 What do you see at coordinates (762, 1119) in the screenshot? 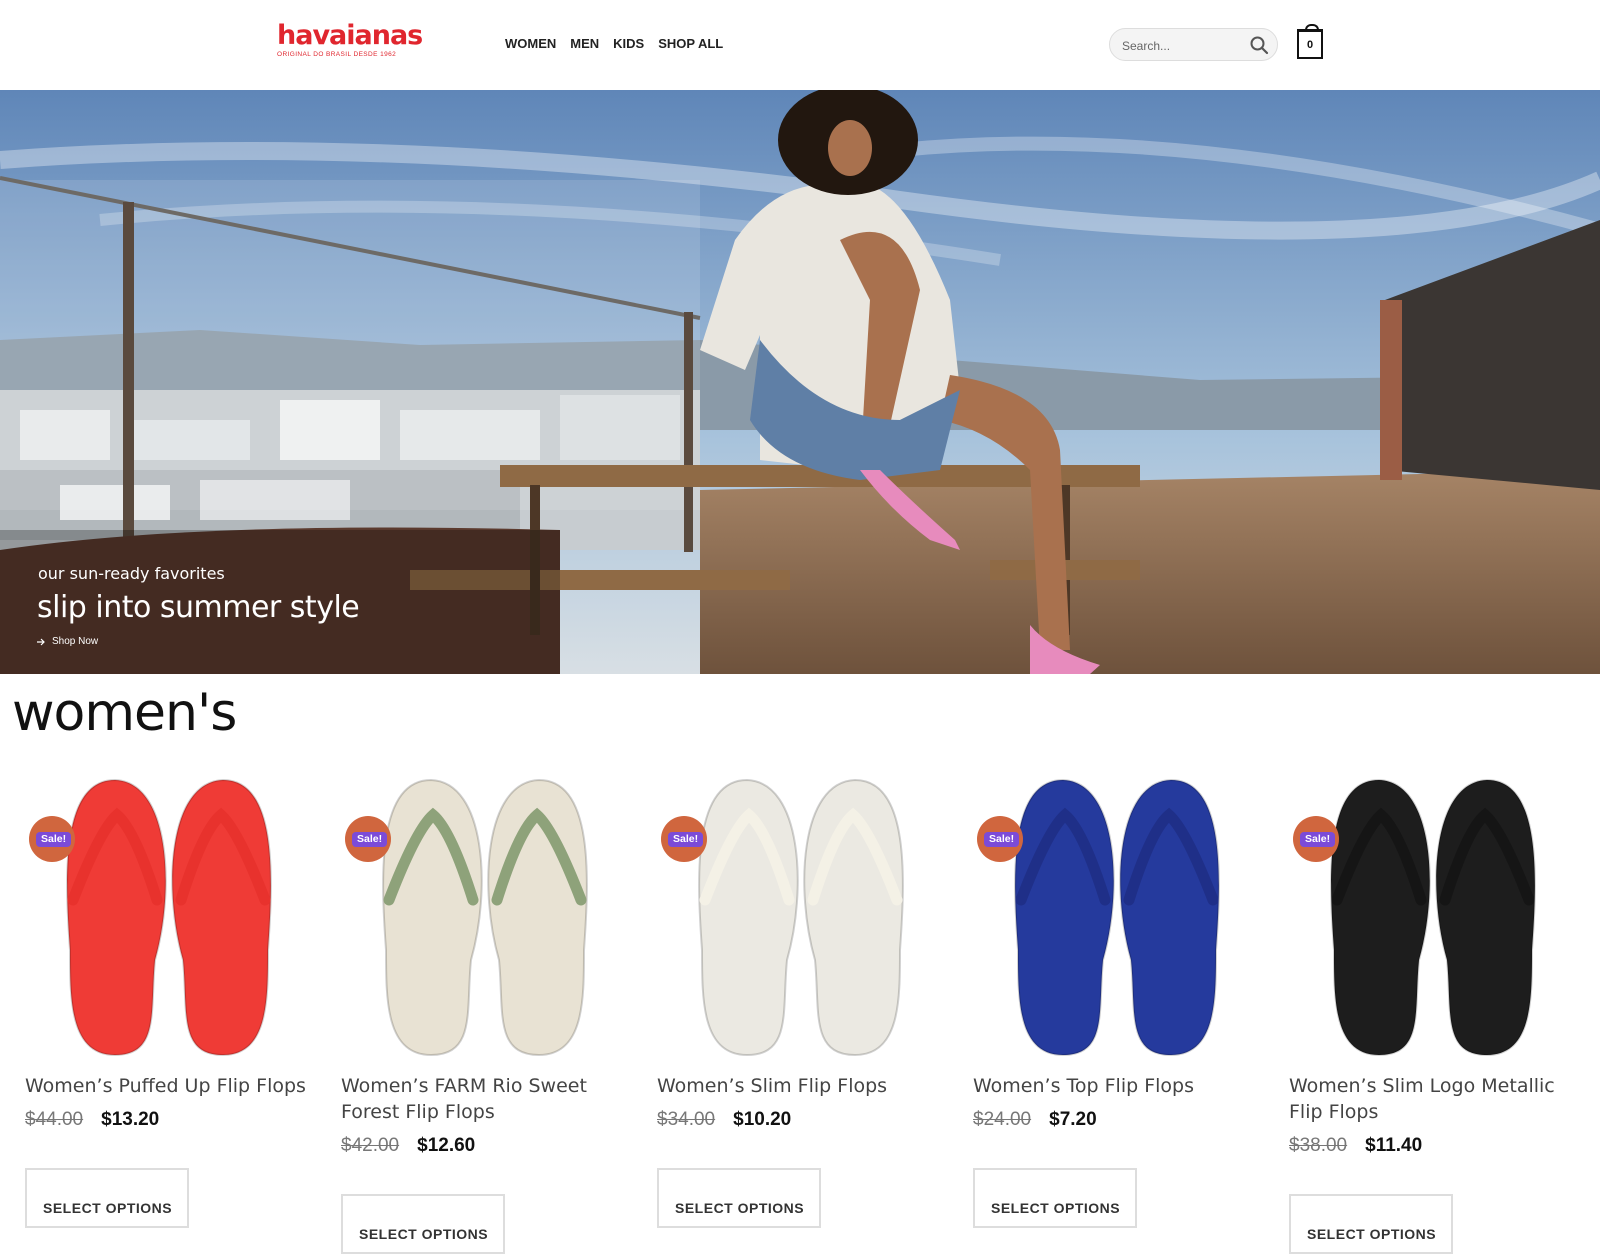
I see `sale-price: $10.20` at bounding box center [762, 1119].